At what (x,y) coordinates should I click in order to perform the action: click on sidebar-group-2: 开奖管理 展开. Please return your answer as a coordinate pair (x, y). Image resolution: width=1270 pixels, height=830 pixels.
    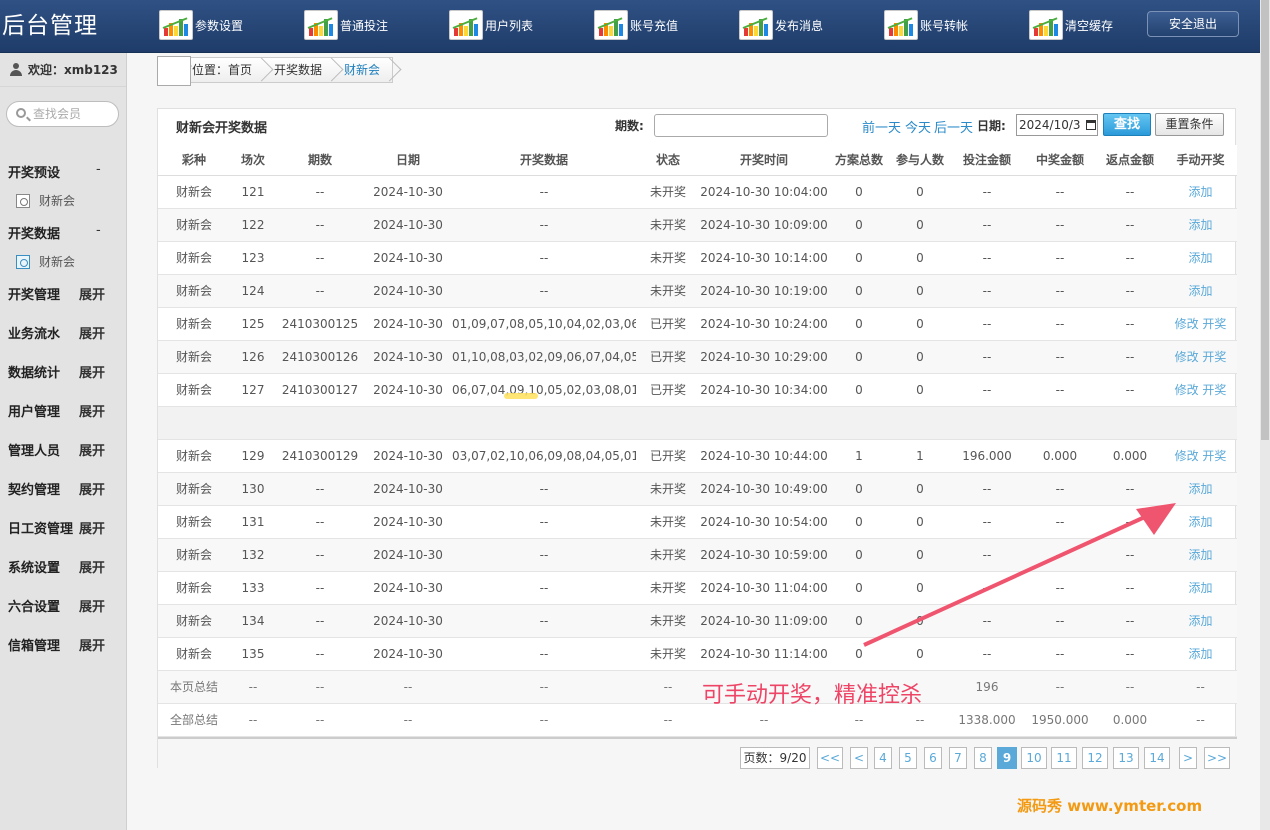
    Looking at the image, I should click on (63, 293).